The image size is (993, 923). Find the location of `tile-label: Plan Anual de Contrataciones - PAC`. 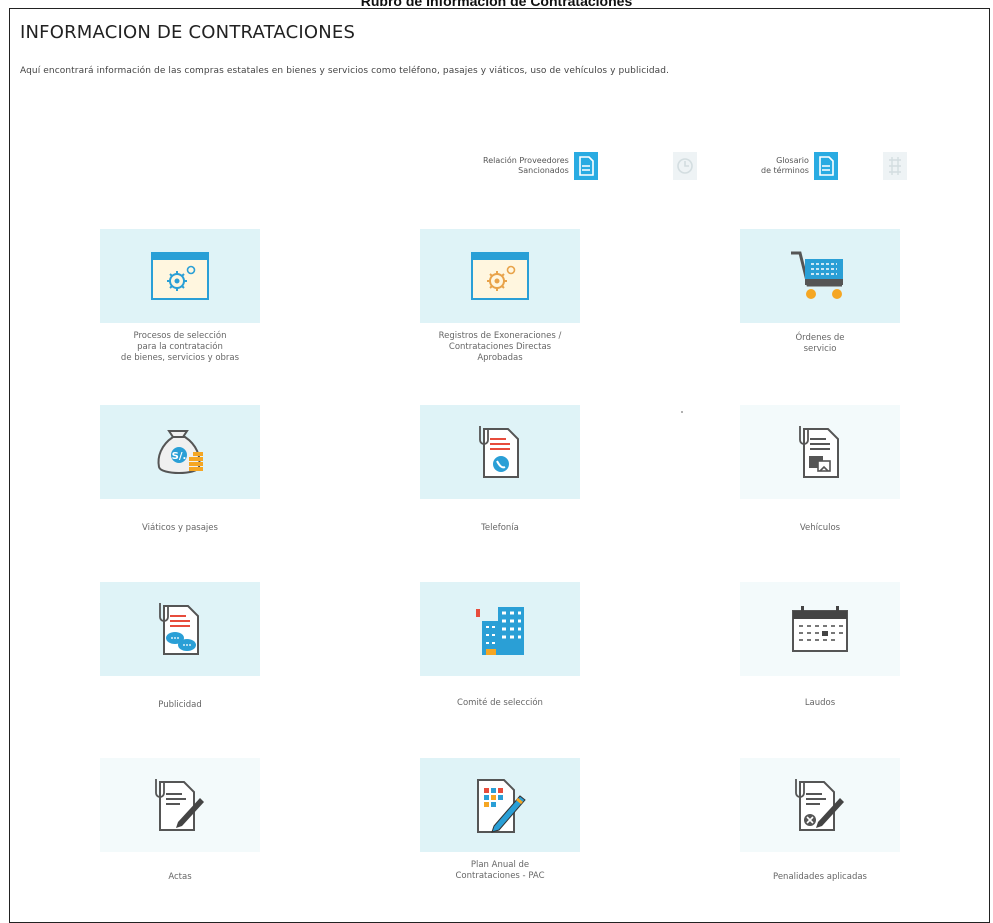

tile-label: Plan Anual de Contrataciones - PAC is located at coordinates (500, 870).